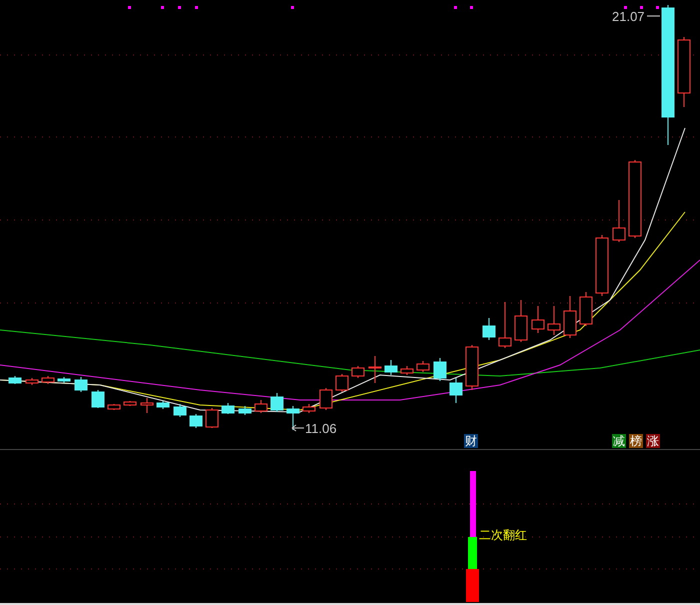 Image resolution: width=700 pixels, height=605 pixels. I want to click on event-badge: 减, so click(619, 441).